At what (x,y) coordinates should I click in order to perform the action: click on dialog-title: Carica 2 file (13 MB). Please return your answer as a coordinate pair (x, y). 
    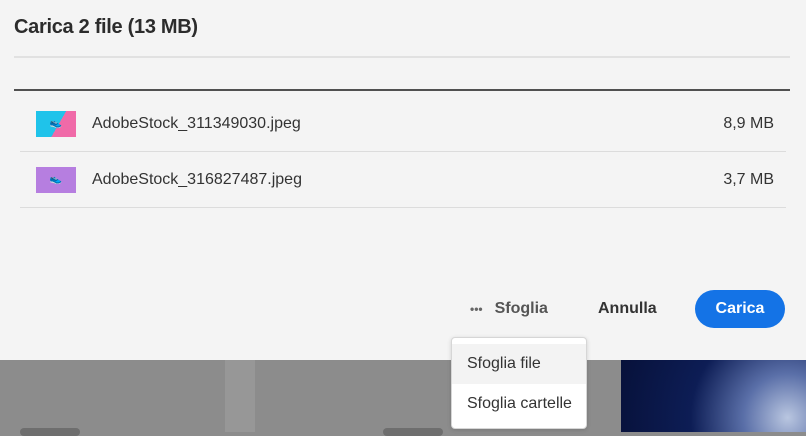
    Looking at the image, I should click on (106, 27).